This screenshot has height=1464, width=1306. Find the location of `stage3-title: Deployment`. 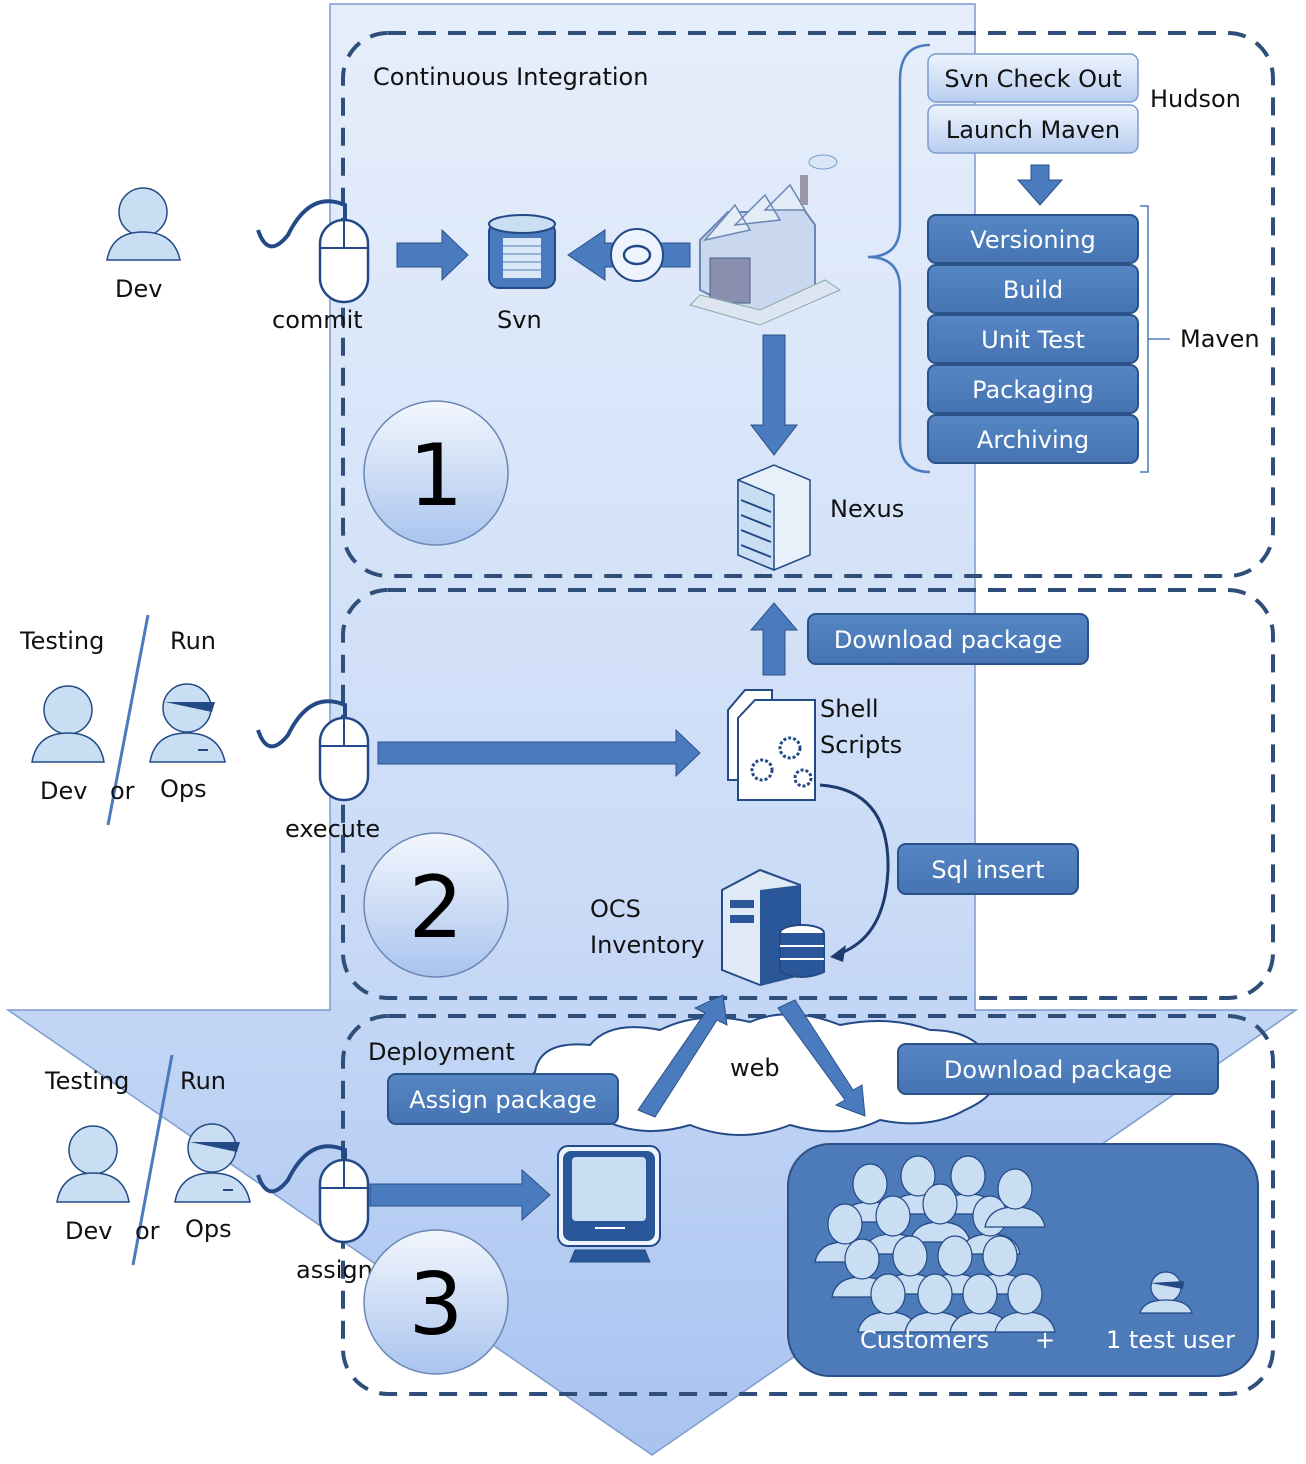

stage3-title: Deployment is located at coordinates (441, 1052).